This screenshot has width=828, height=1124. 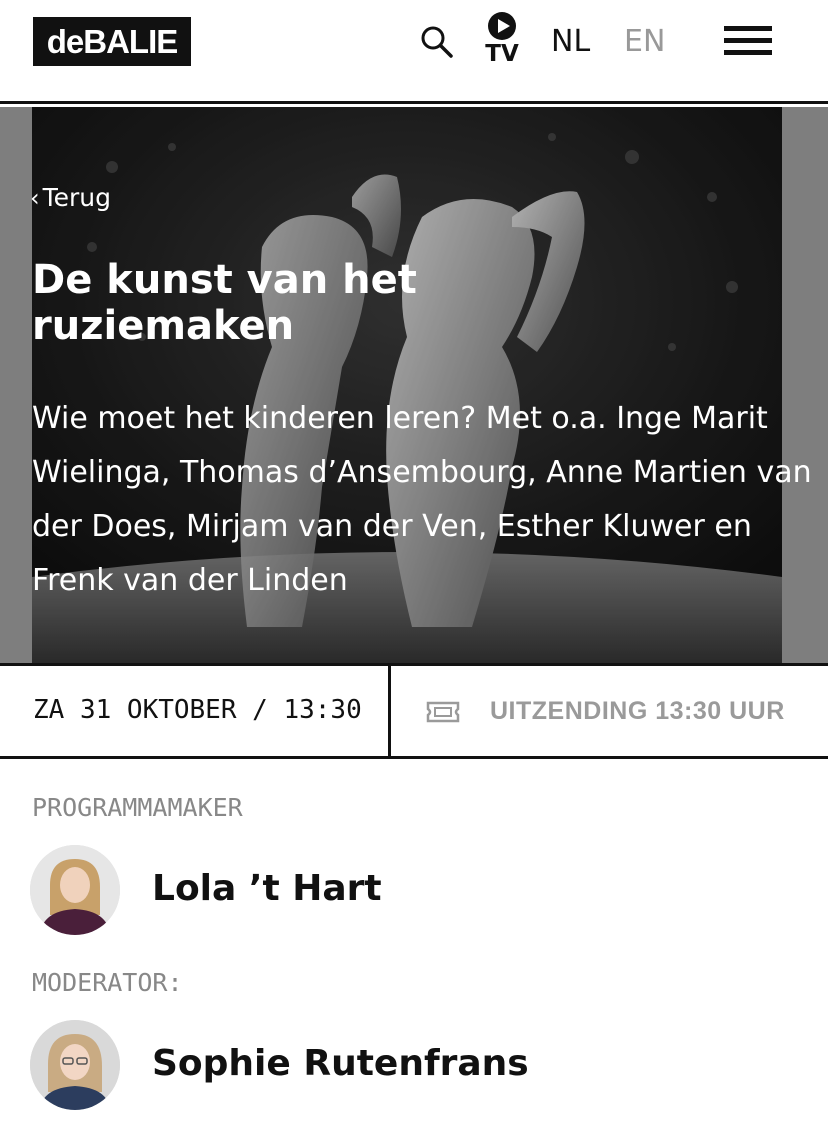 I want to click on ticket-button: UITZENDING 13:30 UUR, so click(x=611, y=711).